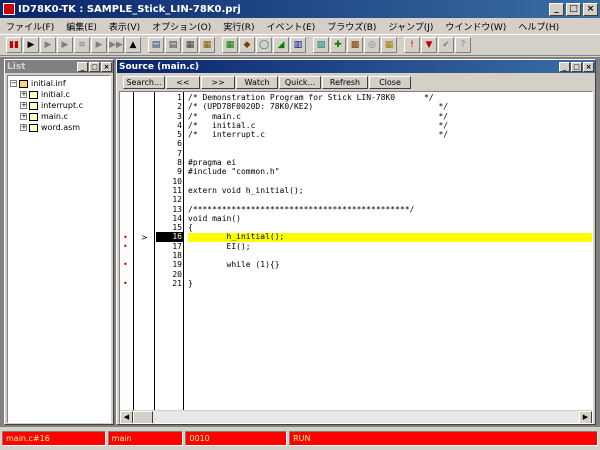  I want to click on code-line: {, so click(388, 227).